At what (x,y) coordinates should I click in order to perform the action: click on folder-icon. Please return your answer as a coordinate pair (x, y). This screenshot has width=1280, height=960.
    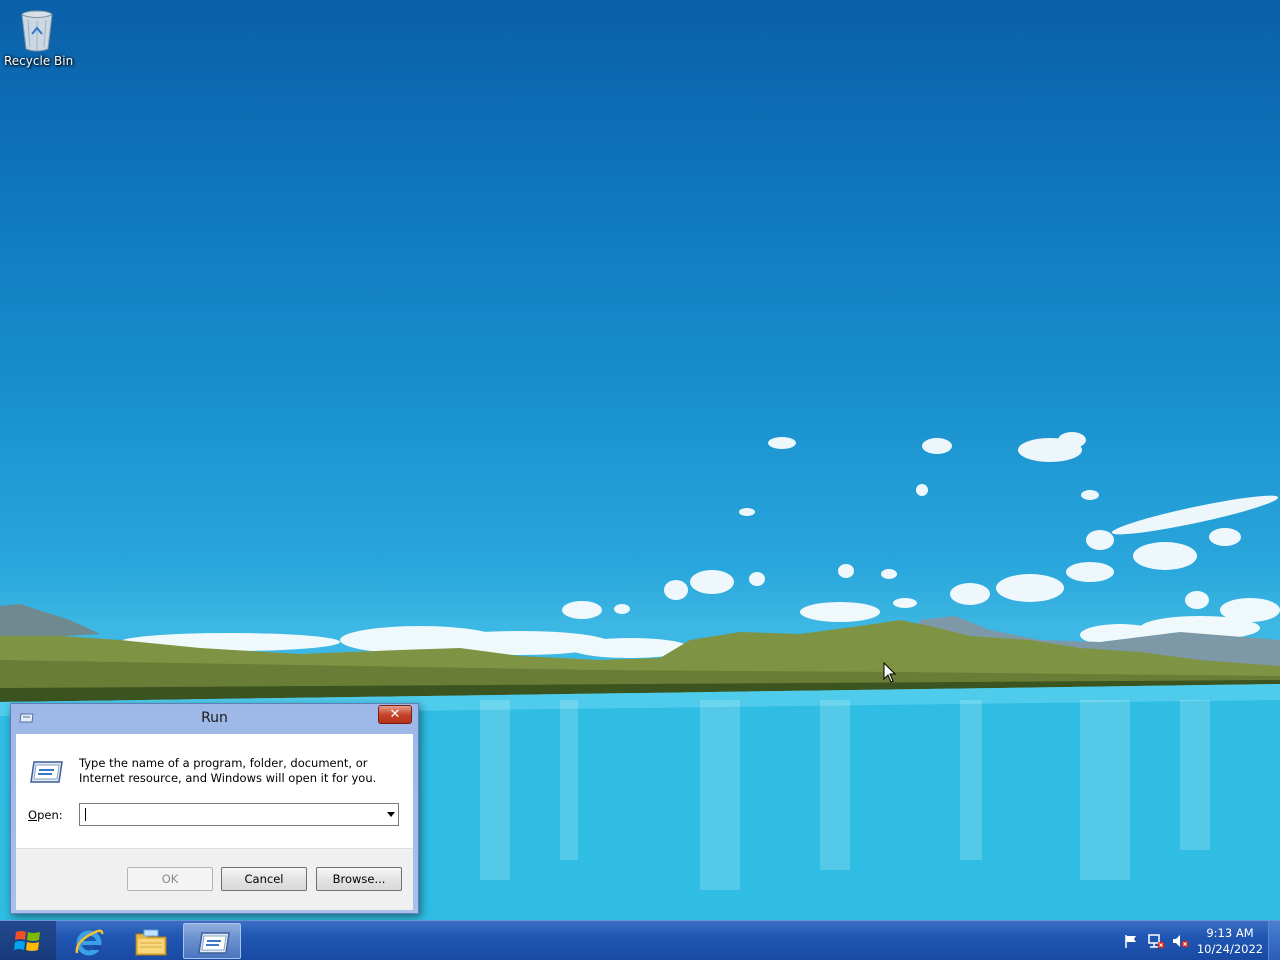
    Looking at the image, I should click on (151, 942).